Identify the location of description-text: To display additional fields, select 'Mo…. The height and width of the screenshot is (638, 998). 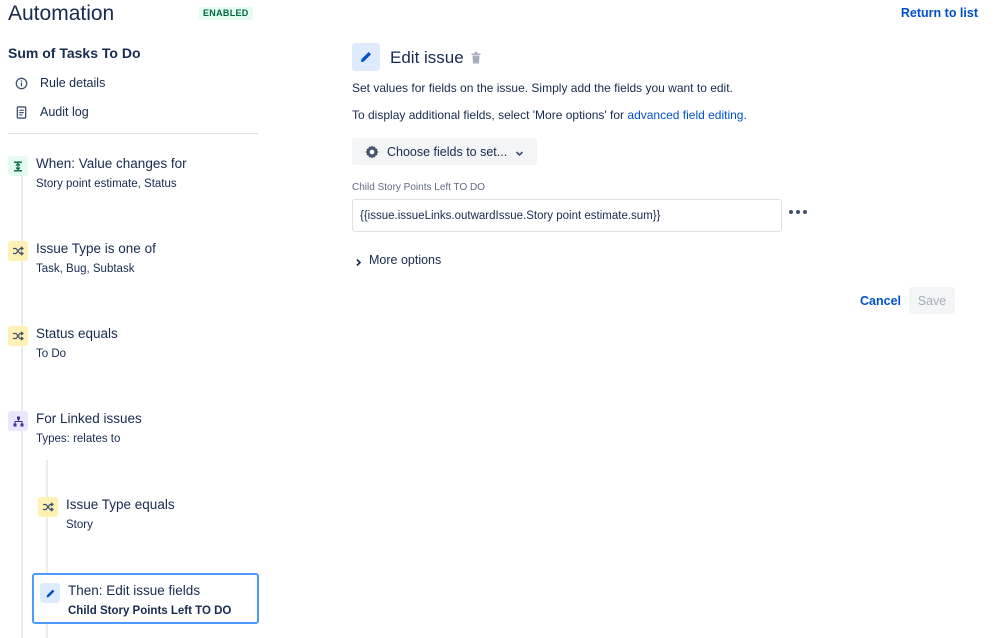
(490, 115).